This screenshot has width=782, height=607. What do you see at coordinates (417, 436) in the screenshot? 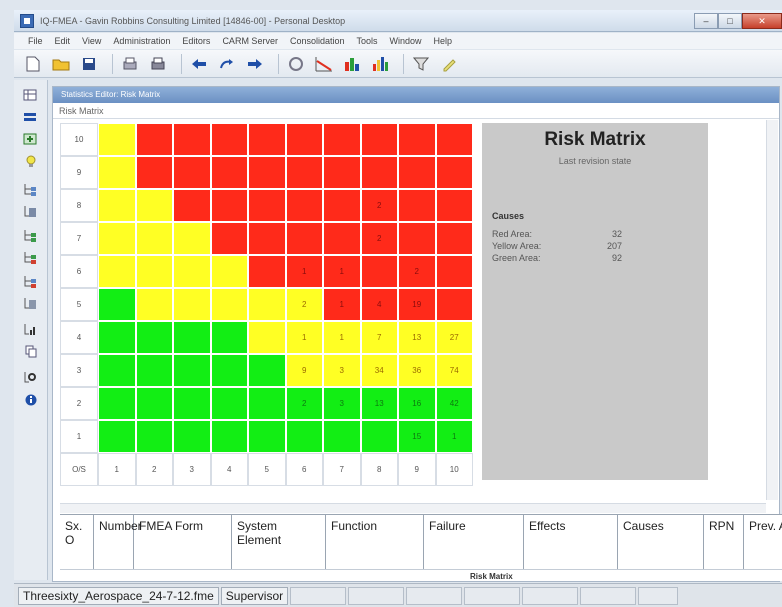
I see `risk-cell: 15` at bounding box center [417, 436].